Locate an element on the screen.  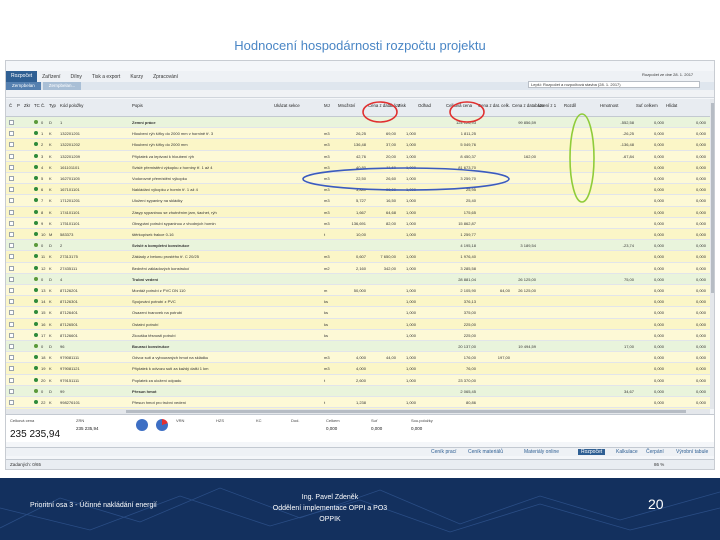
bottom-tab: Rozpočet is located at coordinates (592, 452).